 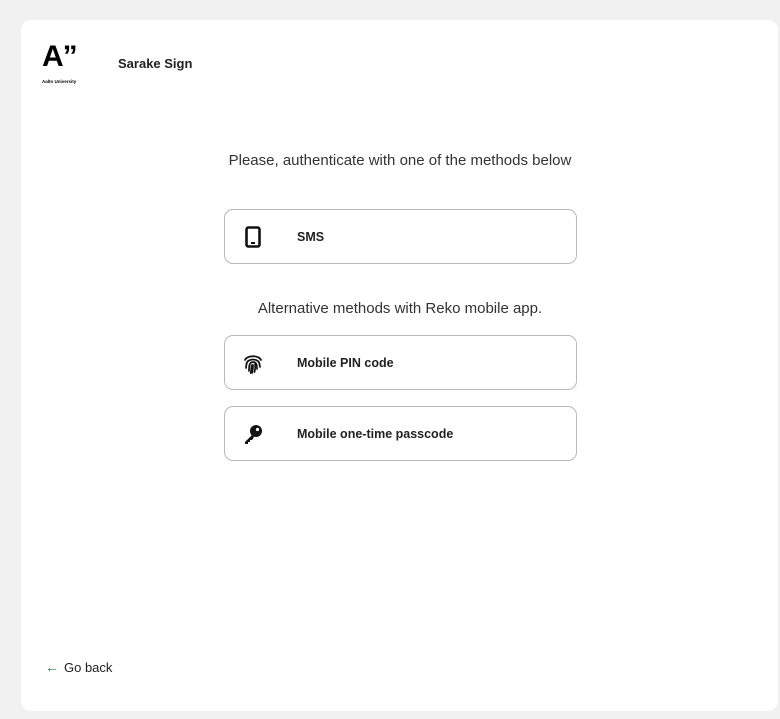 I want to click on aalto-logo: A” Aalto University, so click(x=68, y=66).